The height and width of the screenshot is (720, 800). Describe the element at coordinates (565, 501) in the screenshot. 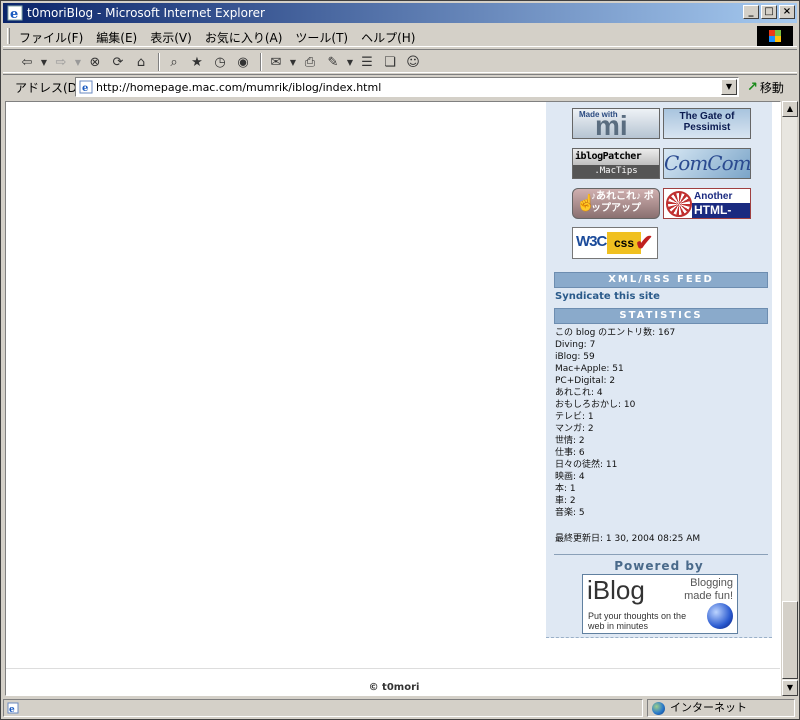

I see `stat-row: 車: 2` at that location.